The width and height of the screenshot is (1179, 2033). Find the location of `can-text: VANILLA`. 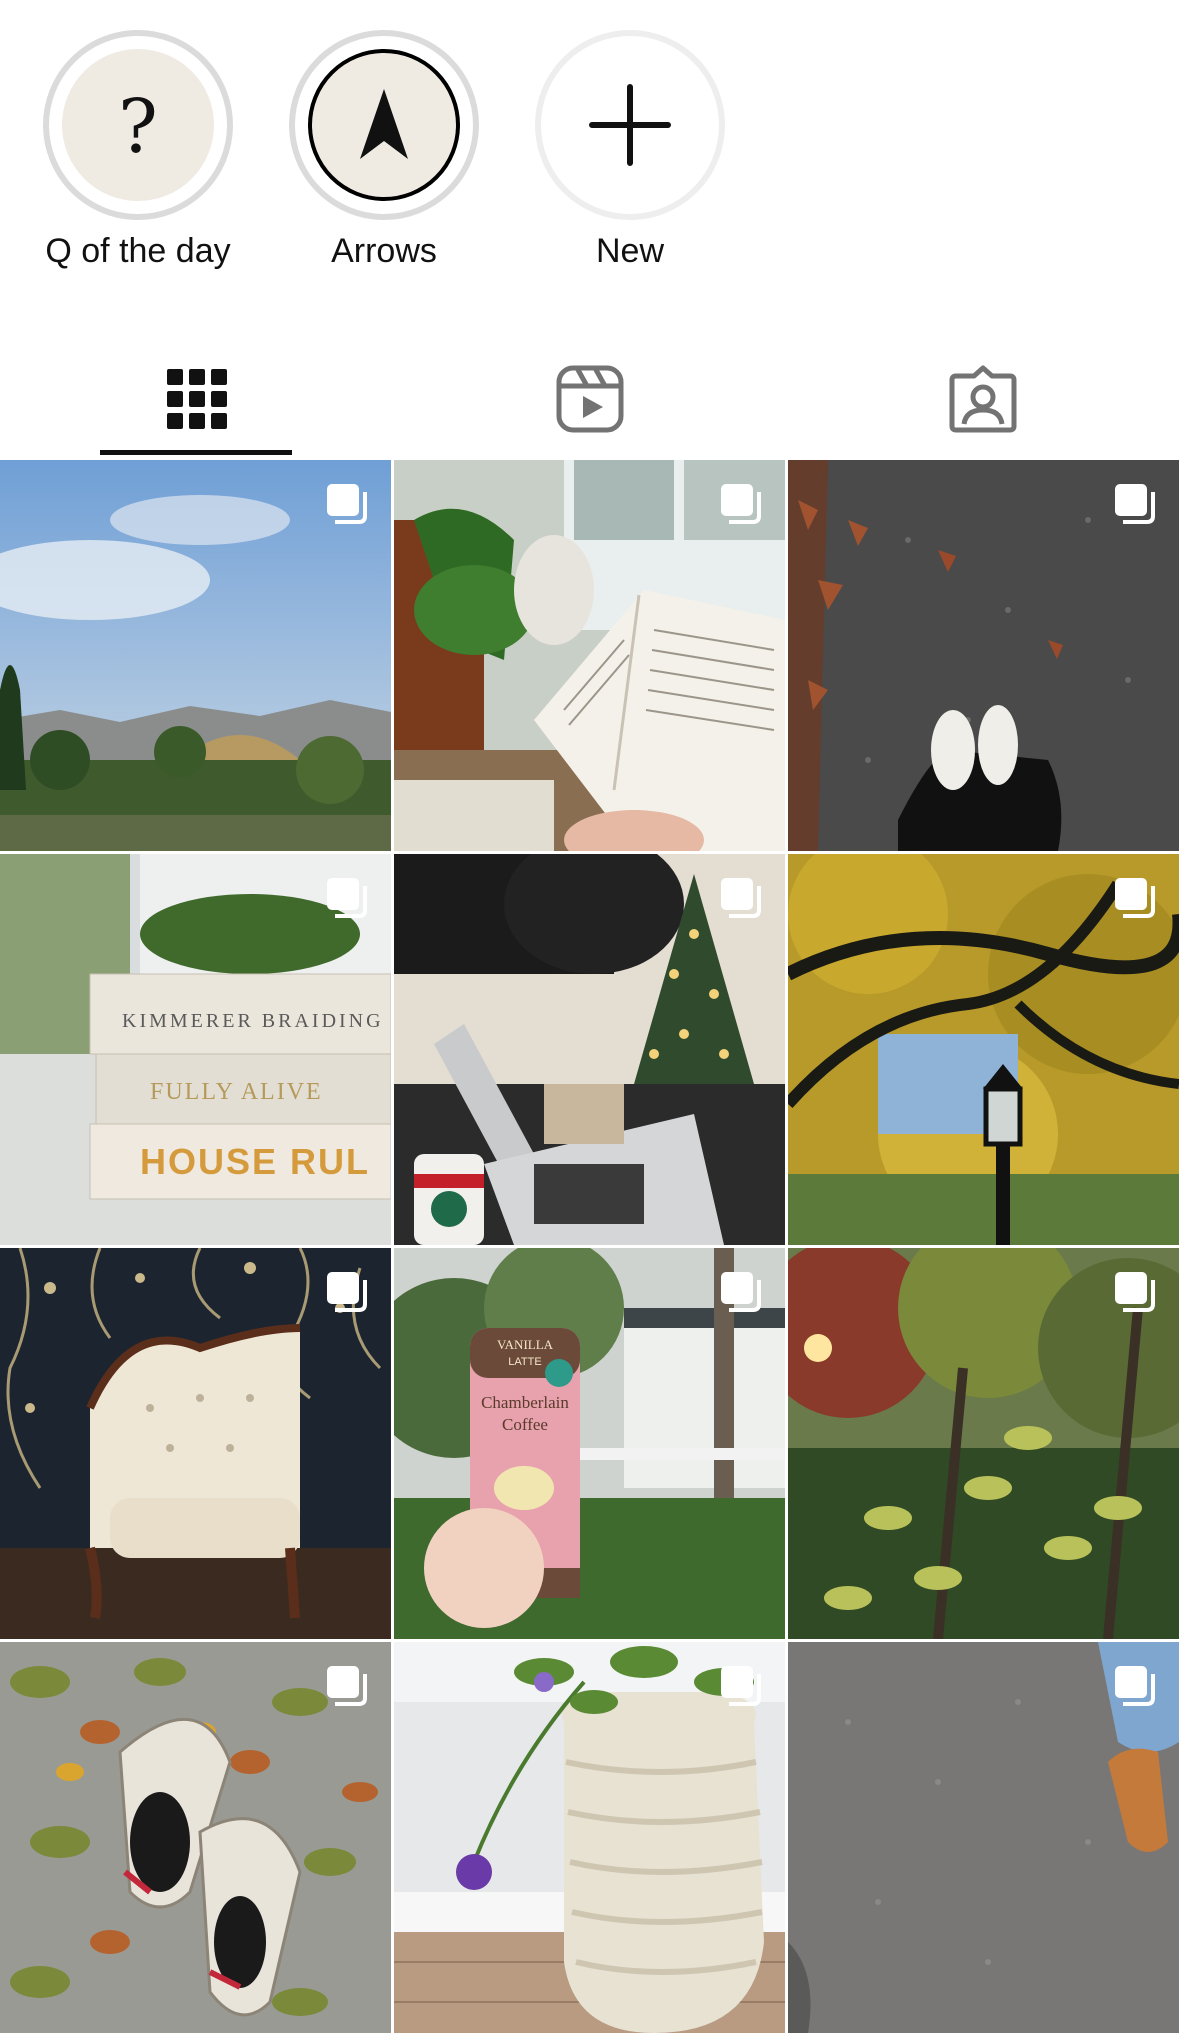

can-text: VANILLA is located at coordinates (525, 1344).